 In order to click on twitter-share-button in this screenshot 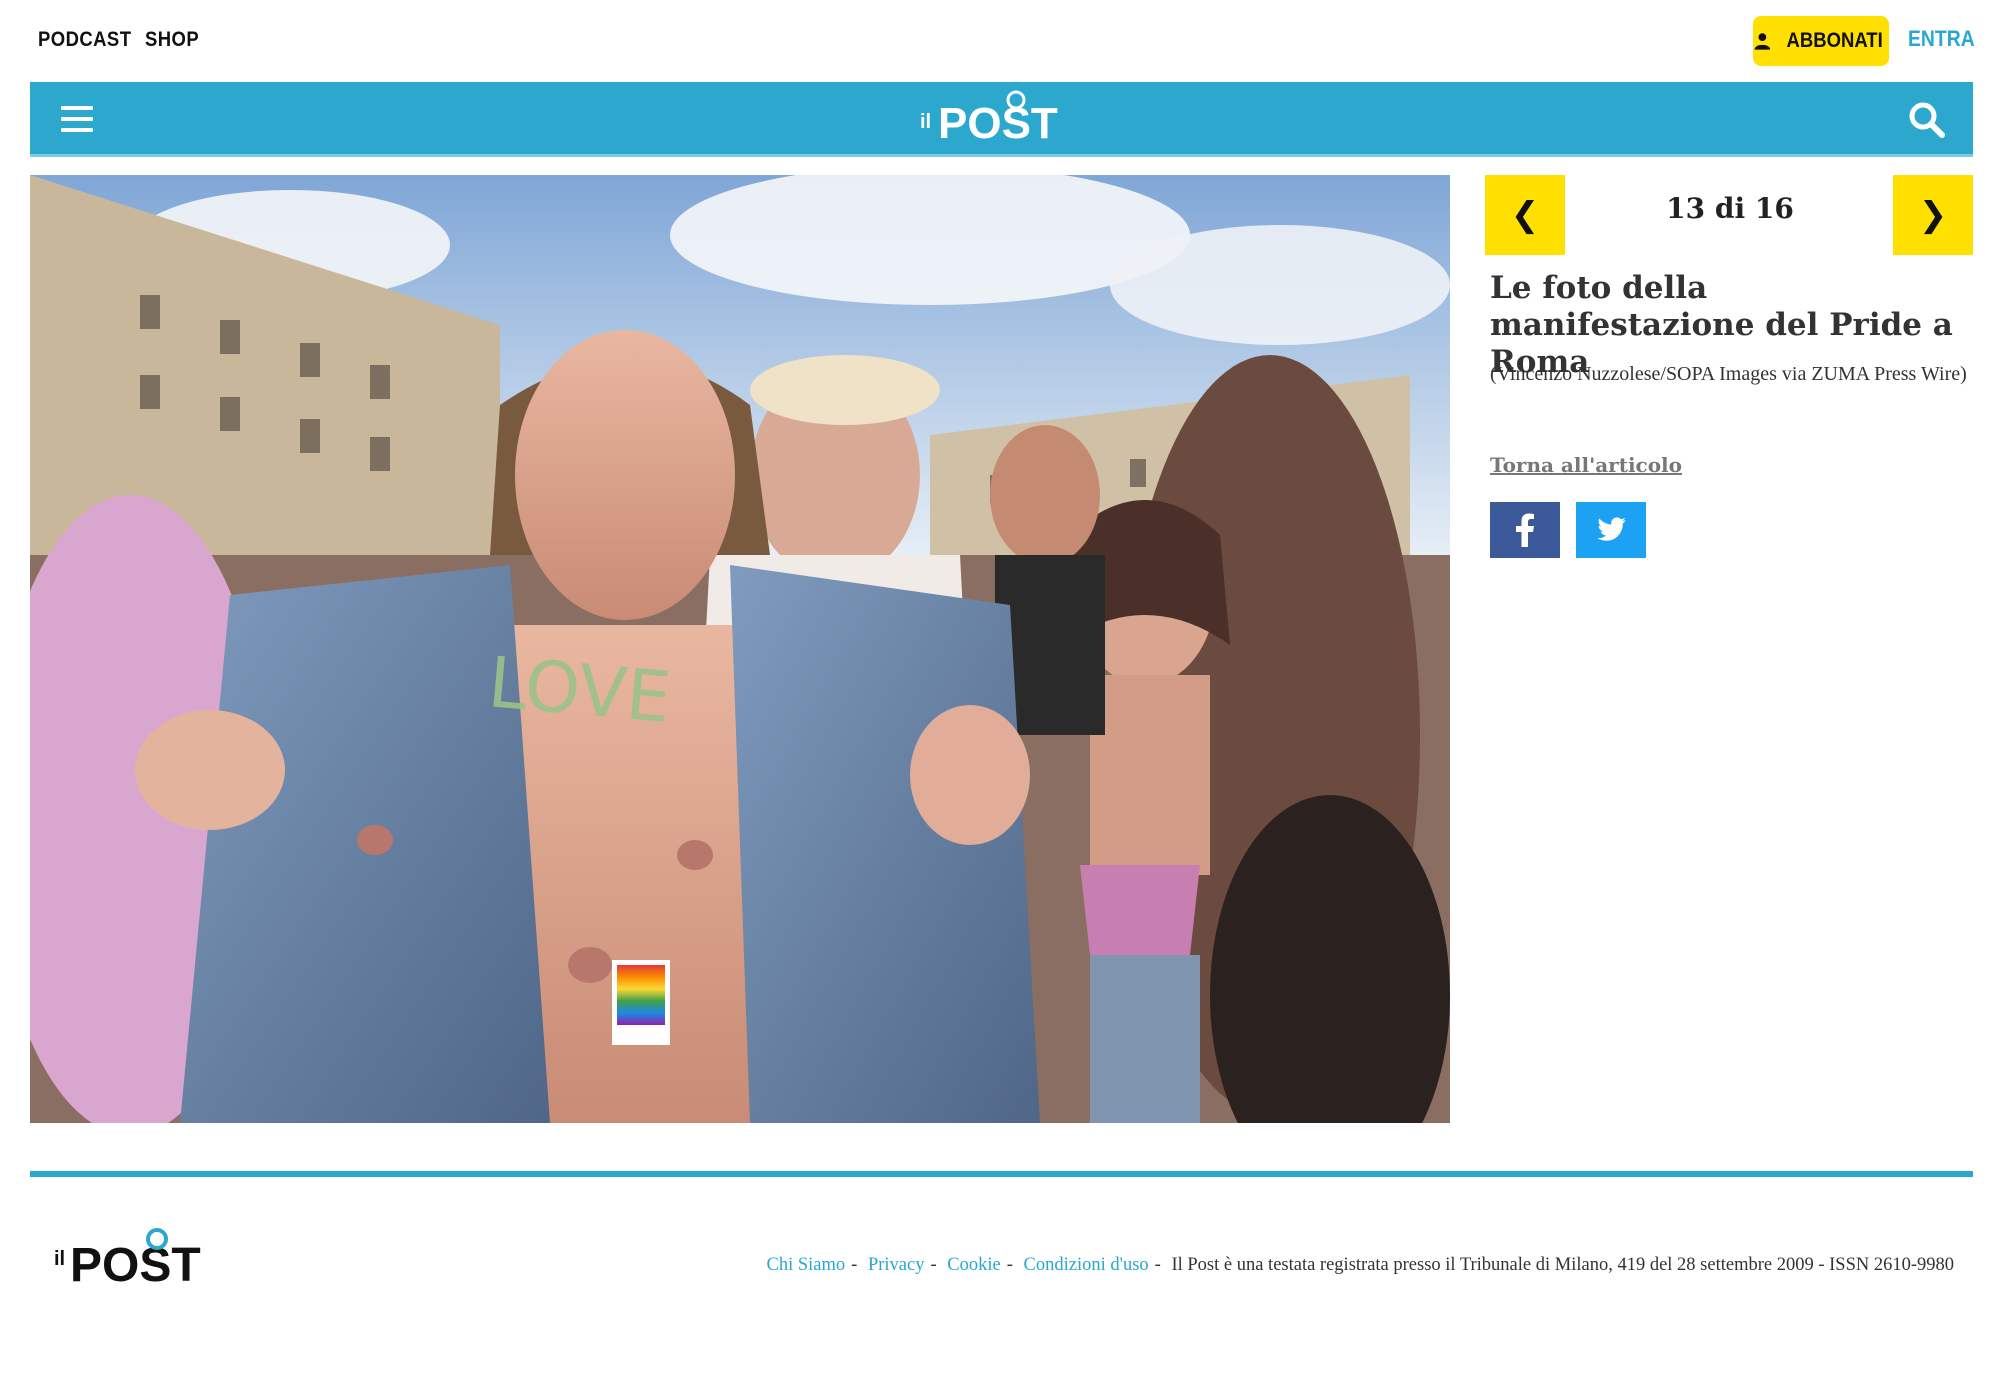, I will do `click(1611, 530)`.